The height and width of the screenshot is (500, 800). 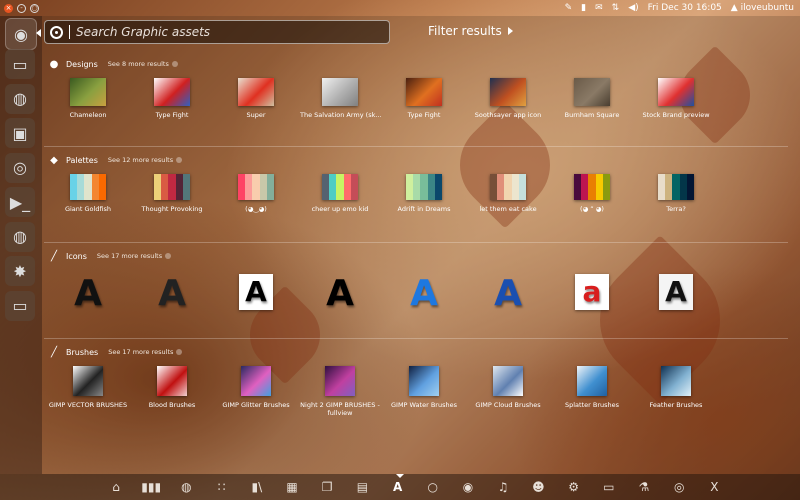 What do you see at coordinates (20, 271) in the screenshot?
I see `eclipse-icon: ✸` at bounding box center [20, 271].